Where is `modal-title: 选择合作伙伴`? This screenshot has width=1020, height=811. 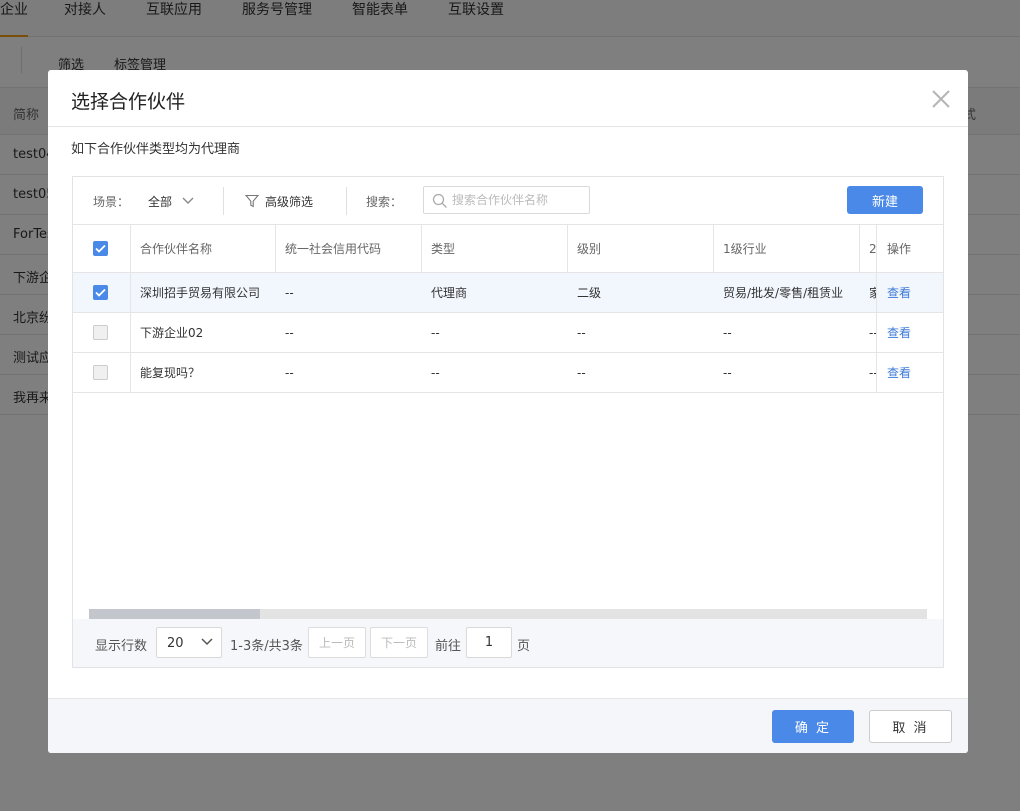 modal-title: 选择合作伙伴 is located at coordinates (128, 102).